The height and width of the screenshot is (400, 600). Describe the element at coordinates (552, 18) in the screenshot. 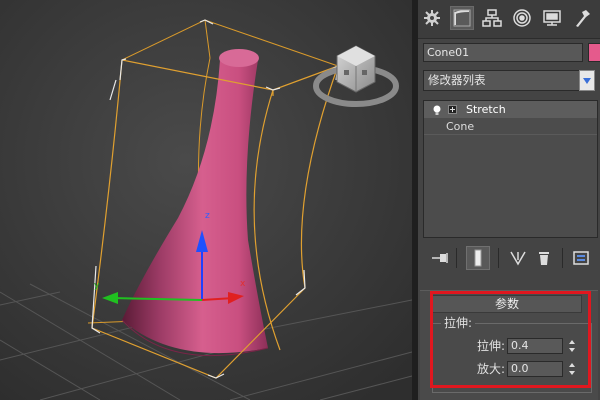

I see `display-tab-icon` at that location.